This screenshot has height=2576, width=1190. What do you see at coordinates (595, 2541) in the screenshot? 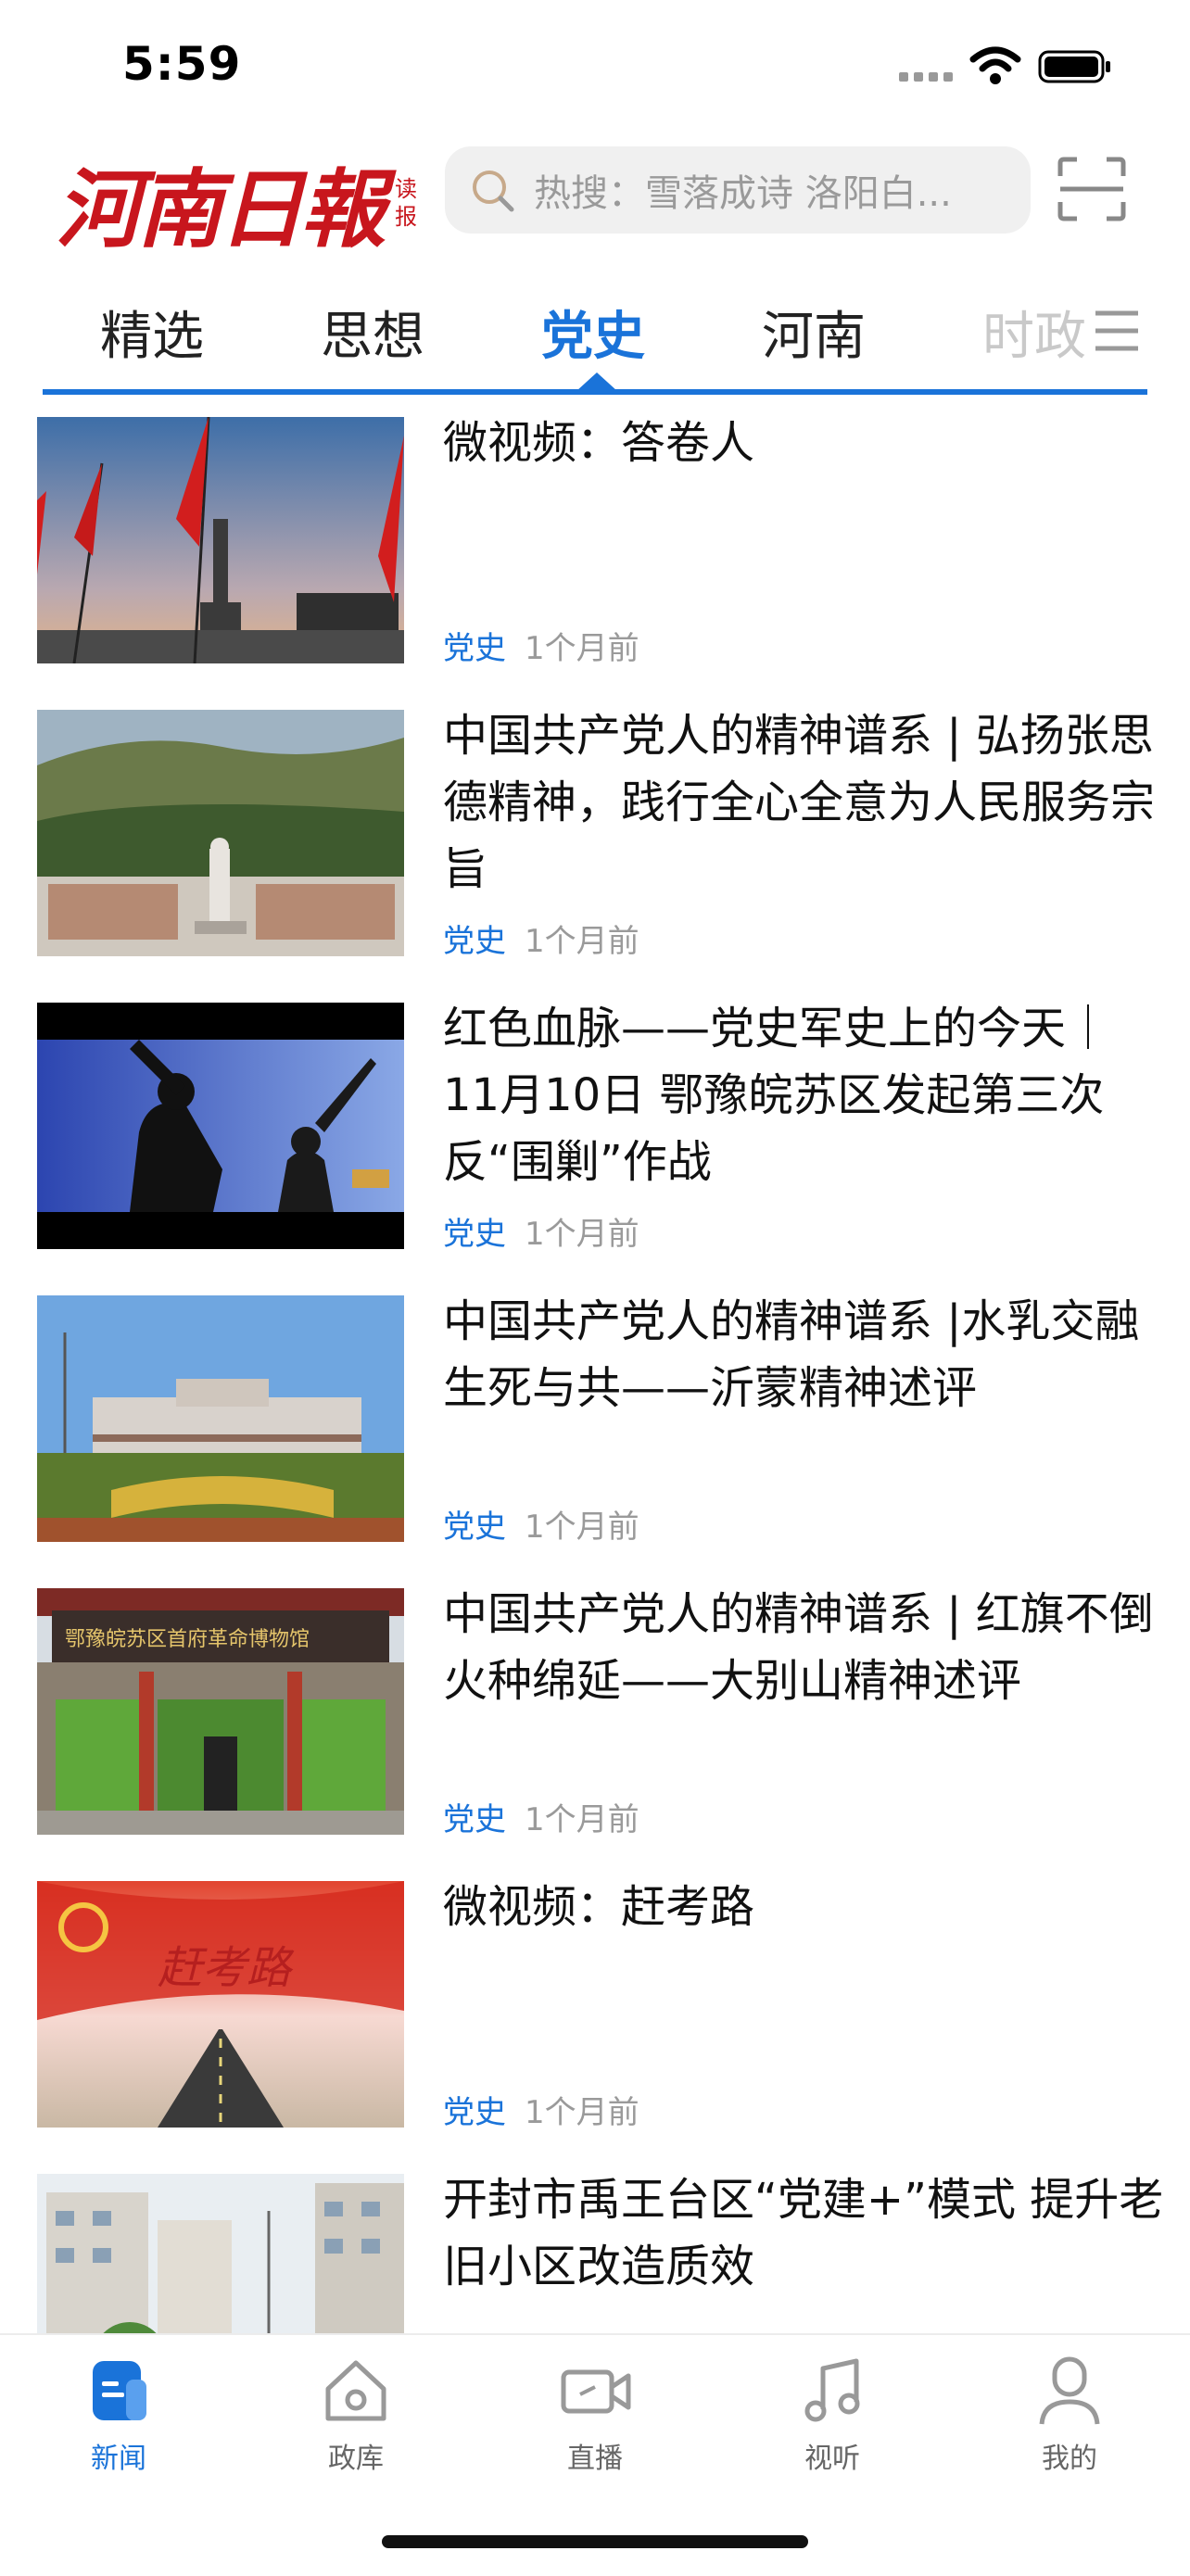
I see `home-indicator` at bounding box center [595, 2541].